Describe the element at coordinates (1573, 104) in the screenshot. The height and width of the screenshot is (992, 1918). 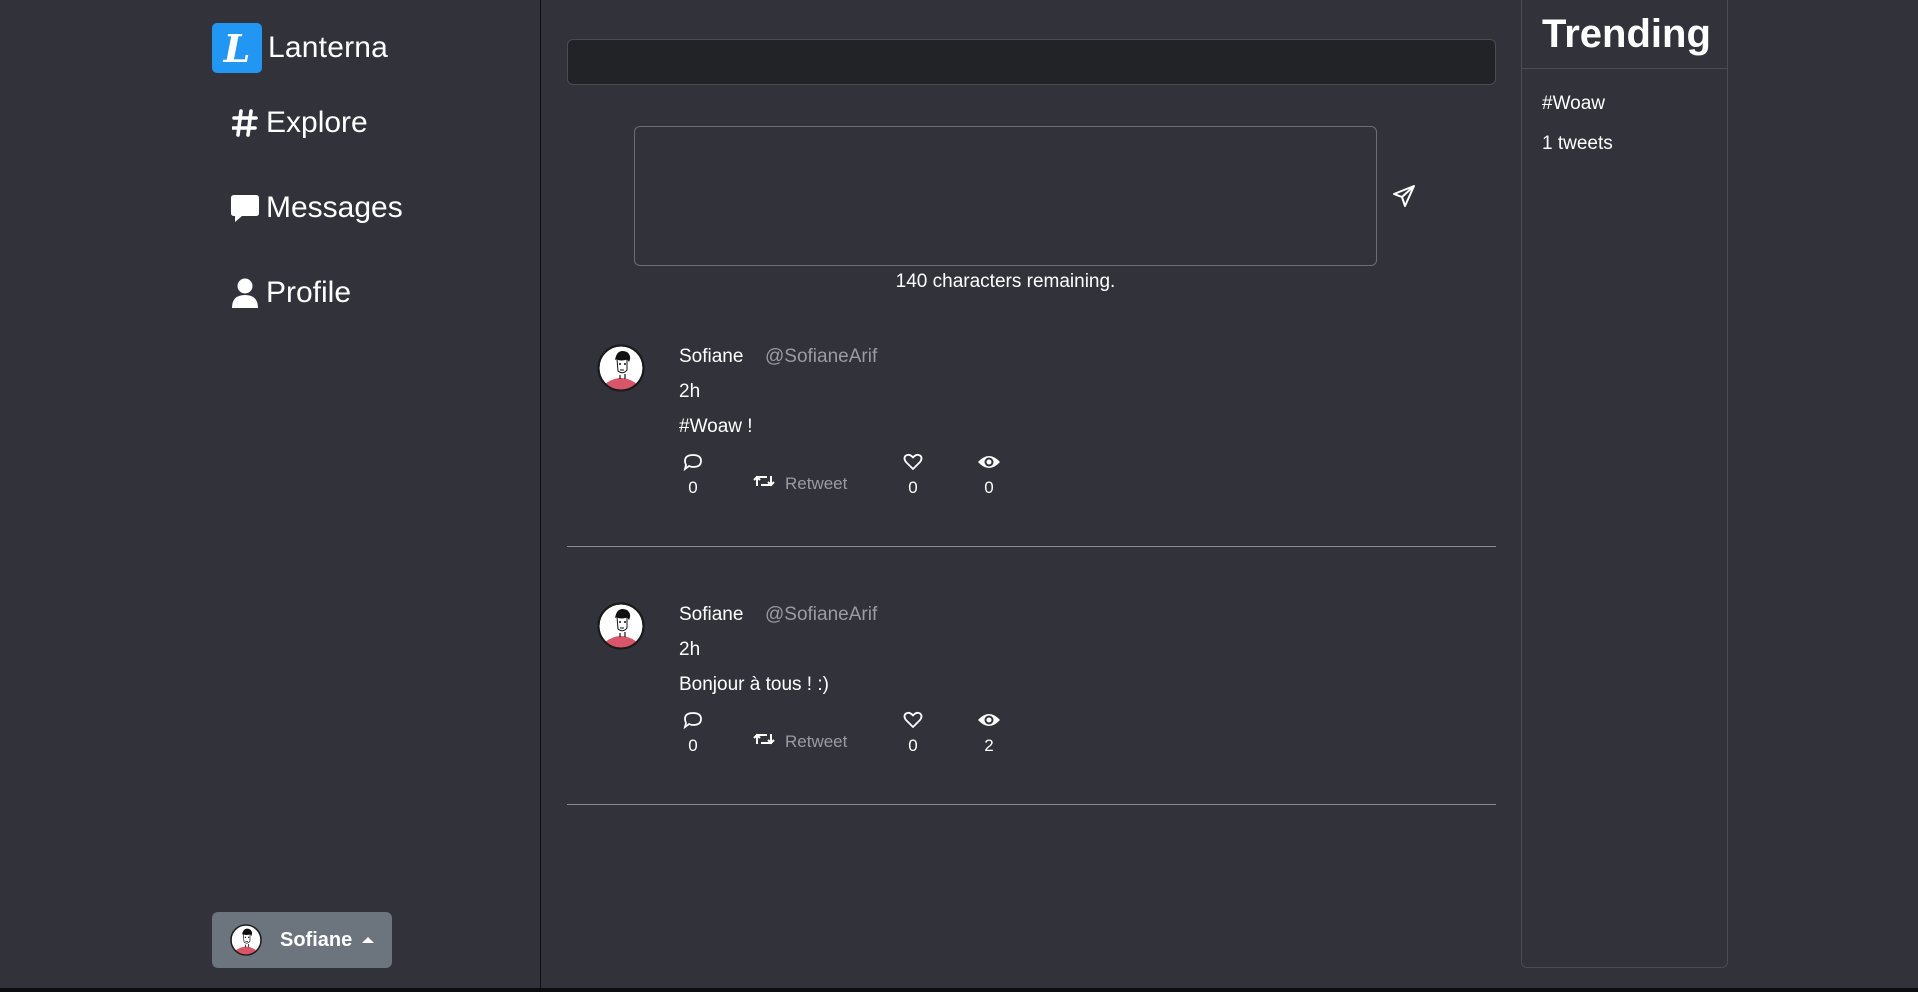
I see `trending-item-tag: #Woaw` at that location.